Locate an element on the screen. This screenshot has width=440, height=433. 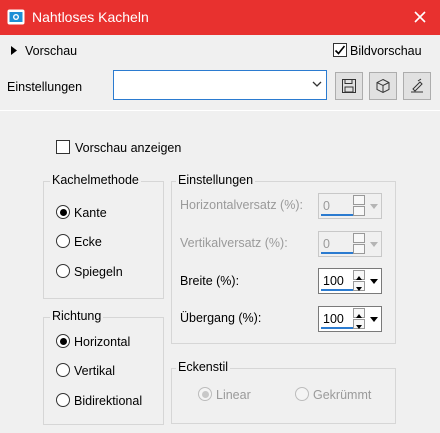
horizontalversatz-value: 0 is located at coordinates (326, 206).